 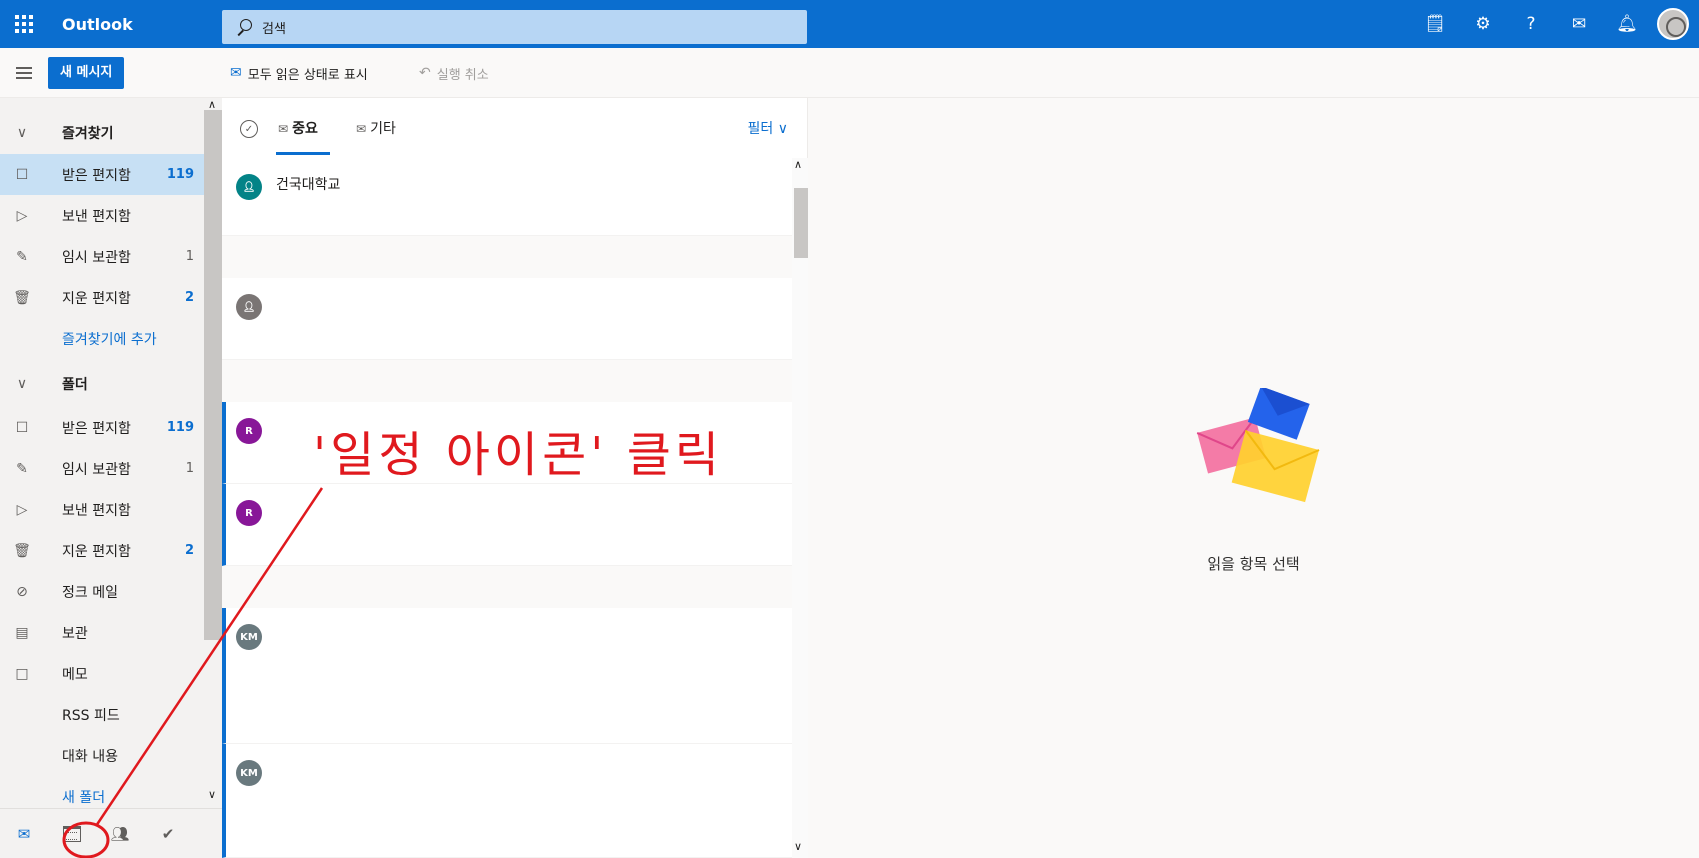 What do you see at coordinates (102, 256) in the screenshot?
I see `favorite-drafts: ✎ 임시 보관함 1` at bounding box center [102, 256].